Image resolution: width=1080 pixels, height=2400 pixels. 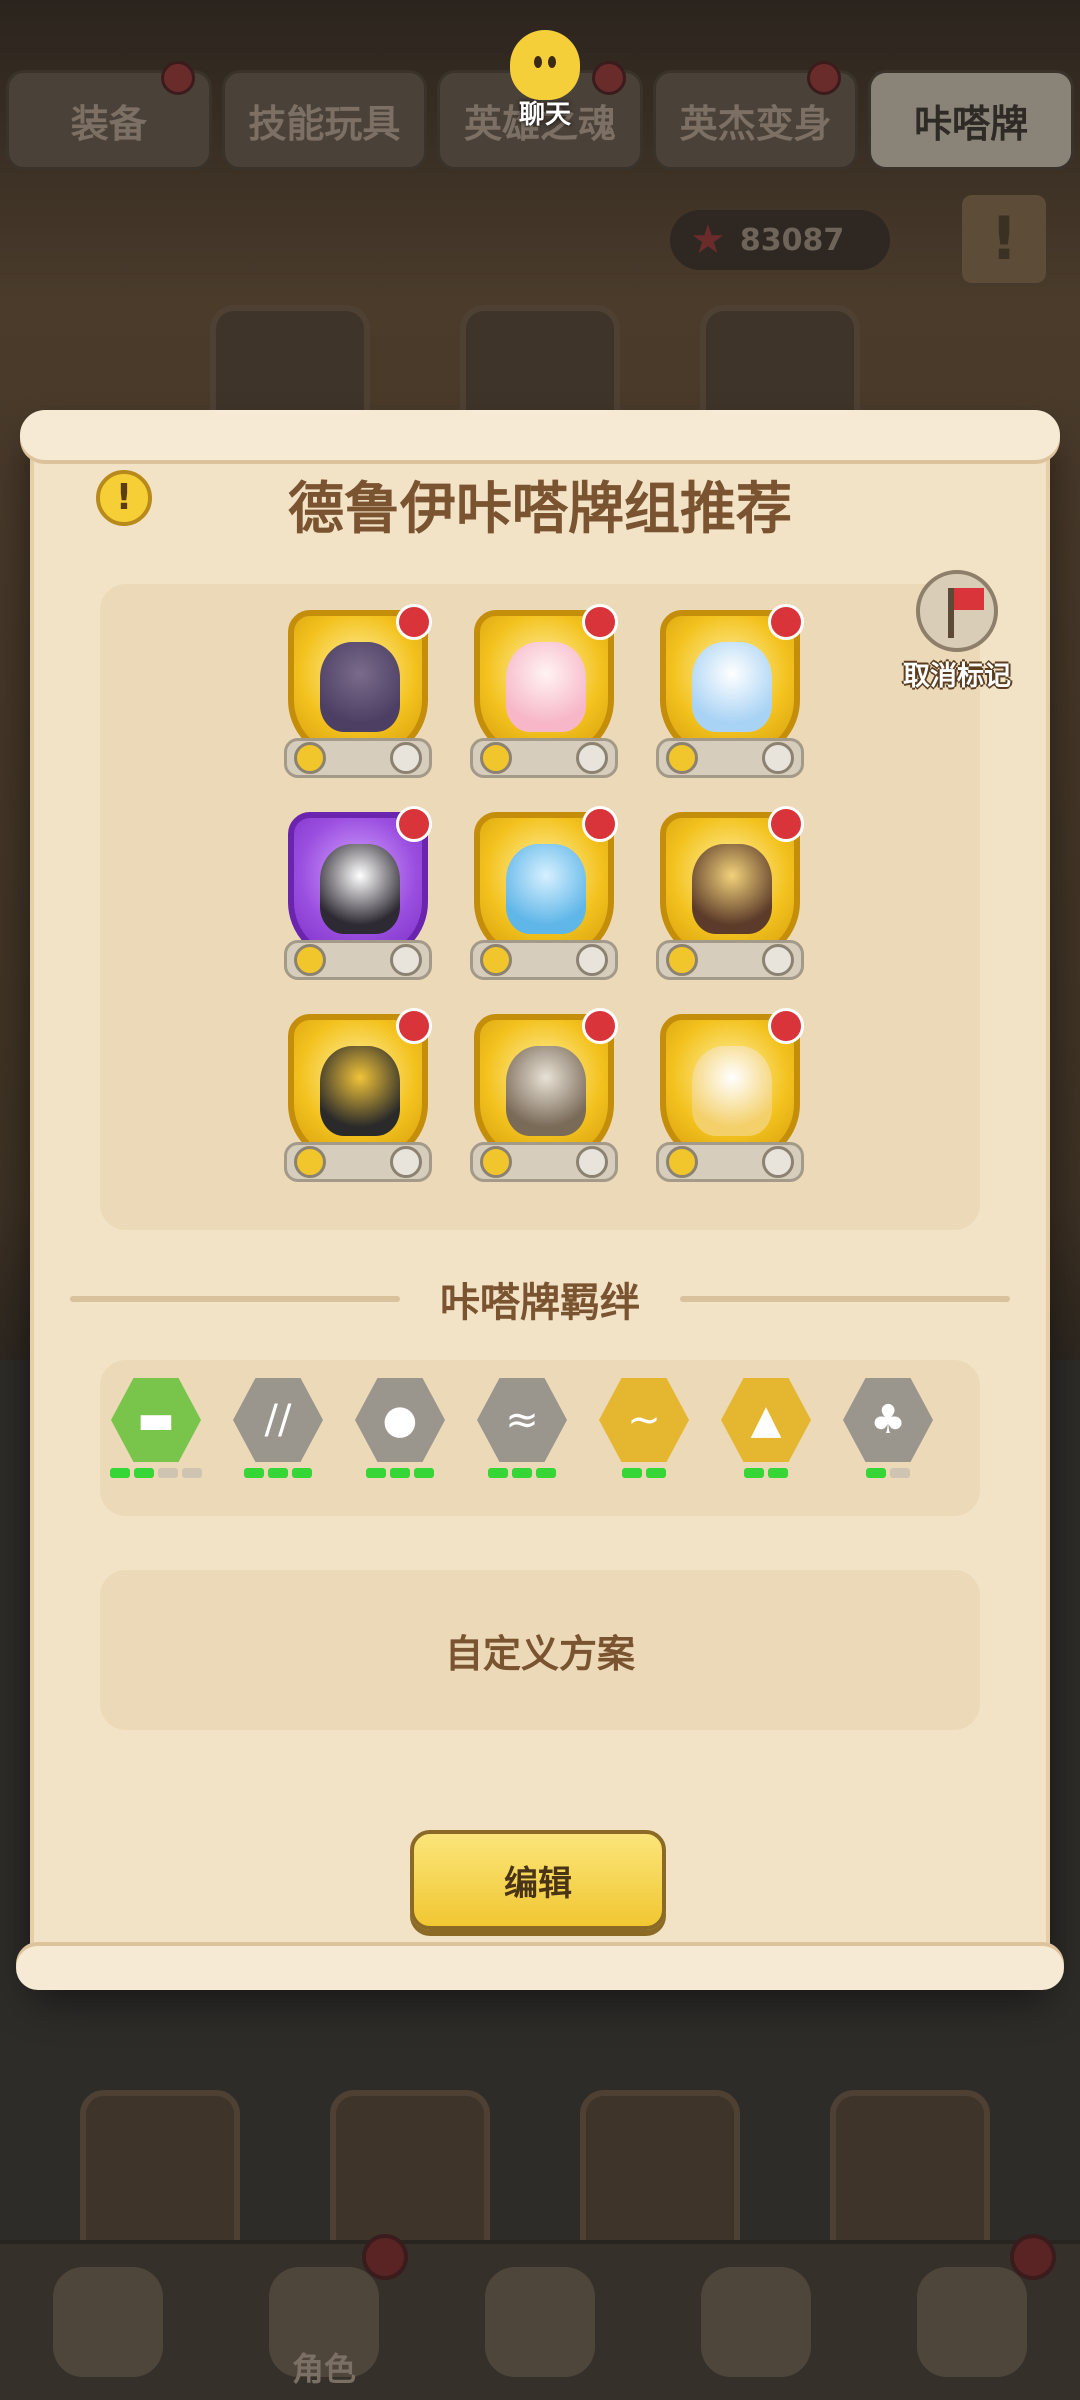 What do you see at coordinates (278, 1420) in the screenshot?
I see `claw-icon: //` at bounding box center [278, 1420].